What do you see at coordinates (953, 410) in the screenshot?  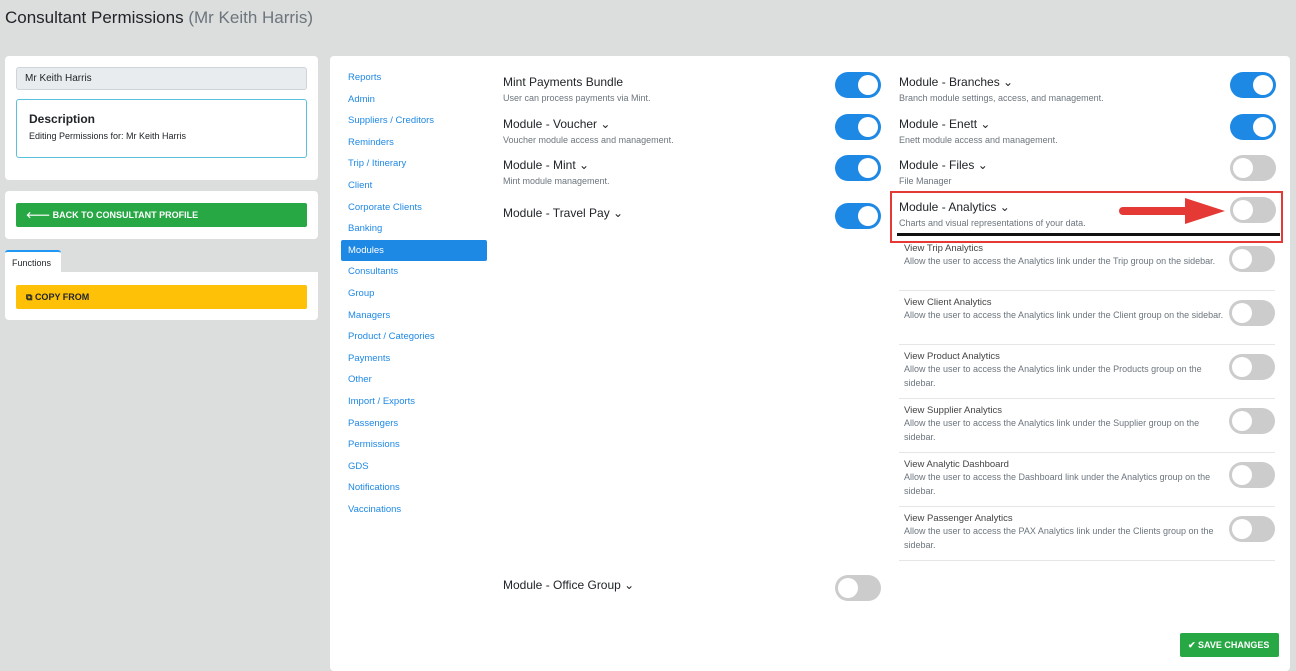 I see `permission-title: View Supplier Analytics` at bounding box center [953, 410].